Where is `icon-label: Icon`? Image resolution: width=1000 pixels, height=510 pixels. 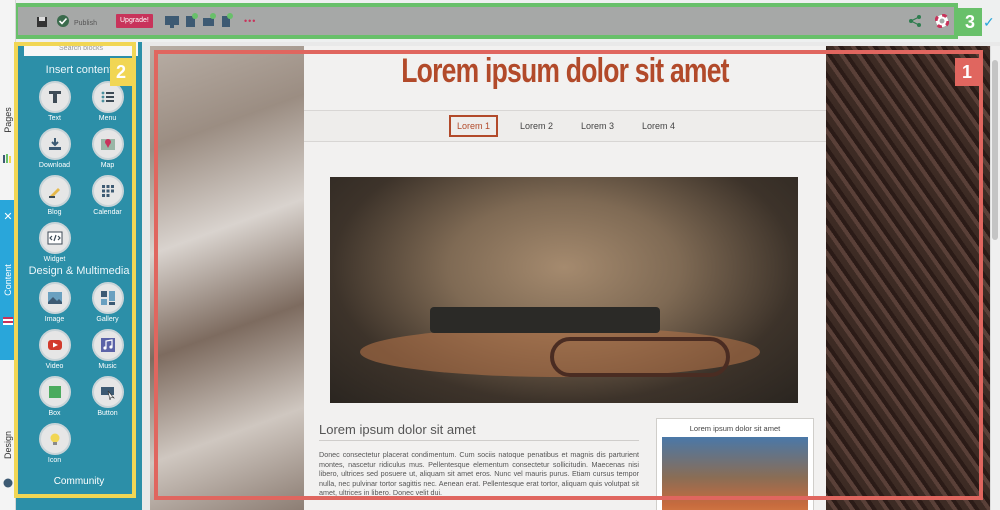 icon-label: Icon is located at coordinates (54, 460).